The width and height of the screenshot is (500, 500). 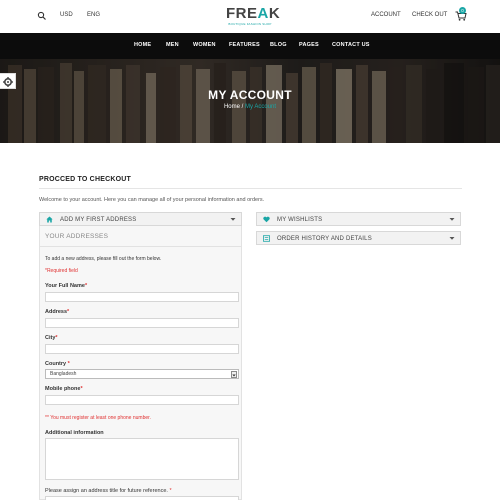 What do you see at coordinates (93, 15) in the screenshot?
I see `language-selector: ENG` at bounding box center [93, 15].